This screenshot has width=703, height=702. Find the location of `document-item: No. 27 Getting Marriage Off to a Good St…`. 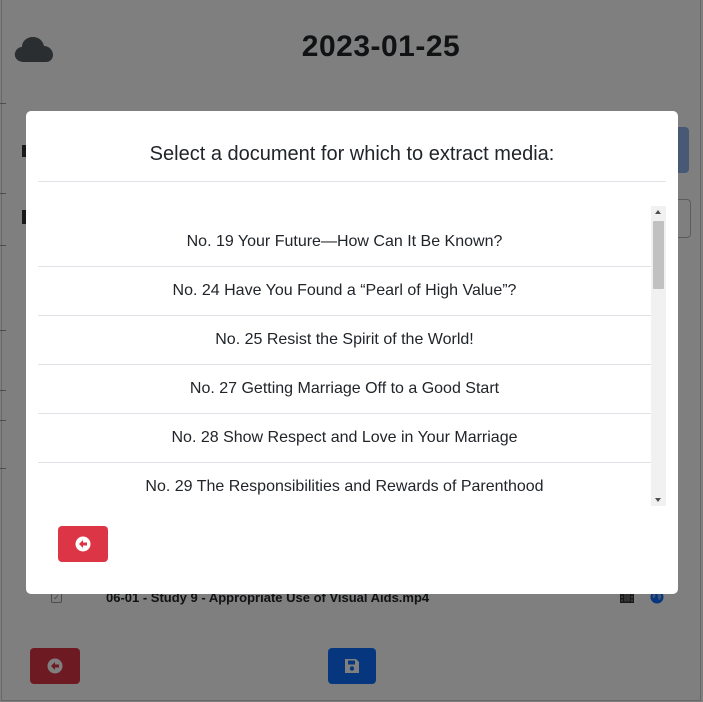

document-item: No. 27 Getting Marriage Off to a Good St… is located at coordinates (344, 389).